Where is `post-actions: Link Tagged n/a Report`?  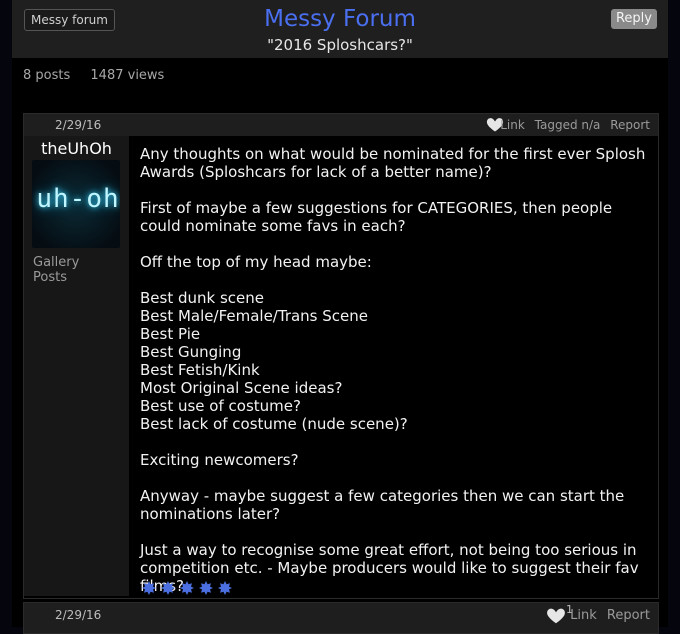 post-actions: Link Tagged n/a Report is located at coordinates (572, 125).